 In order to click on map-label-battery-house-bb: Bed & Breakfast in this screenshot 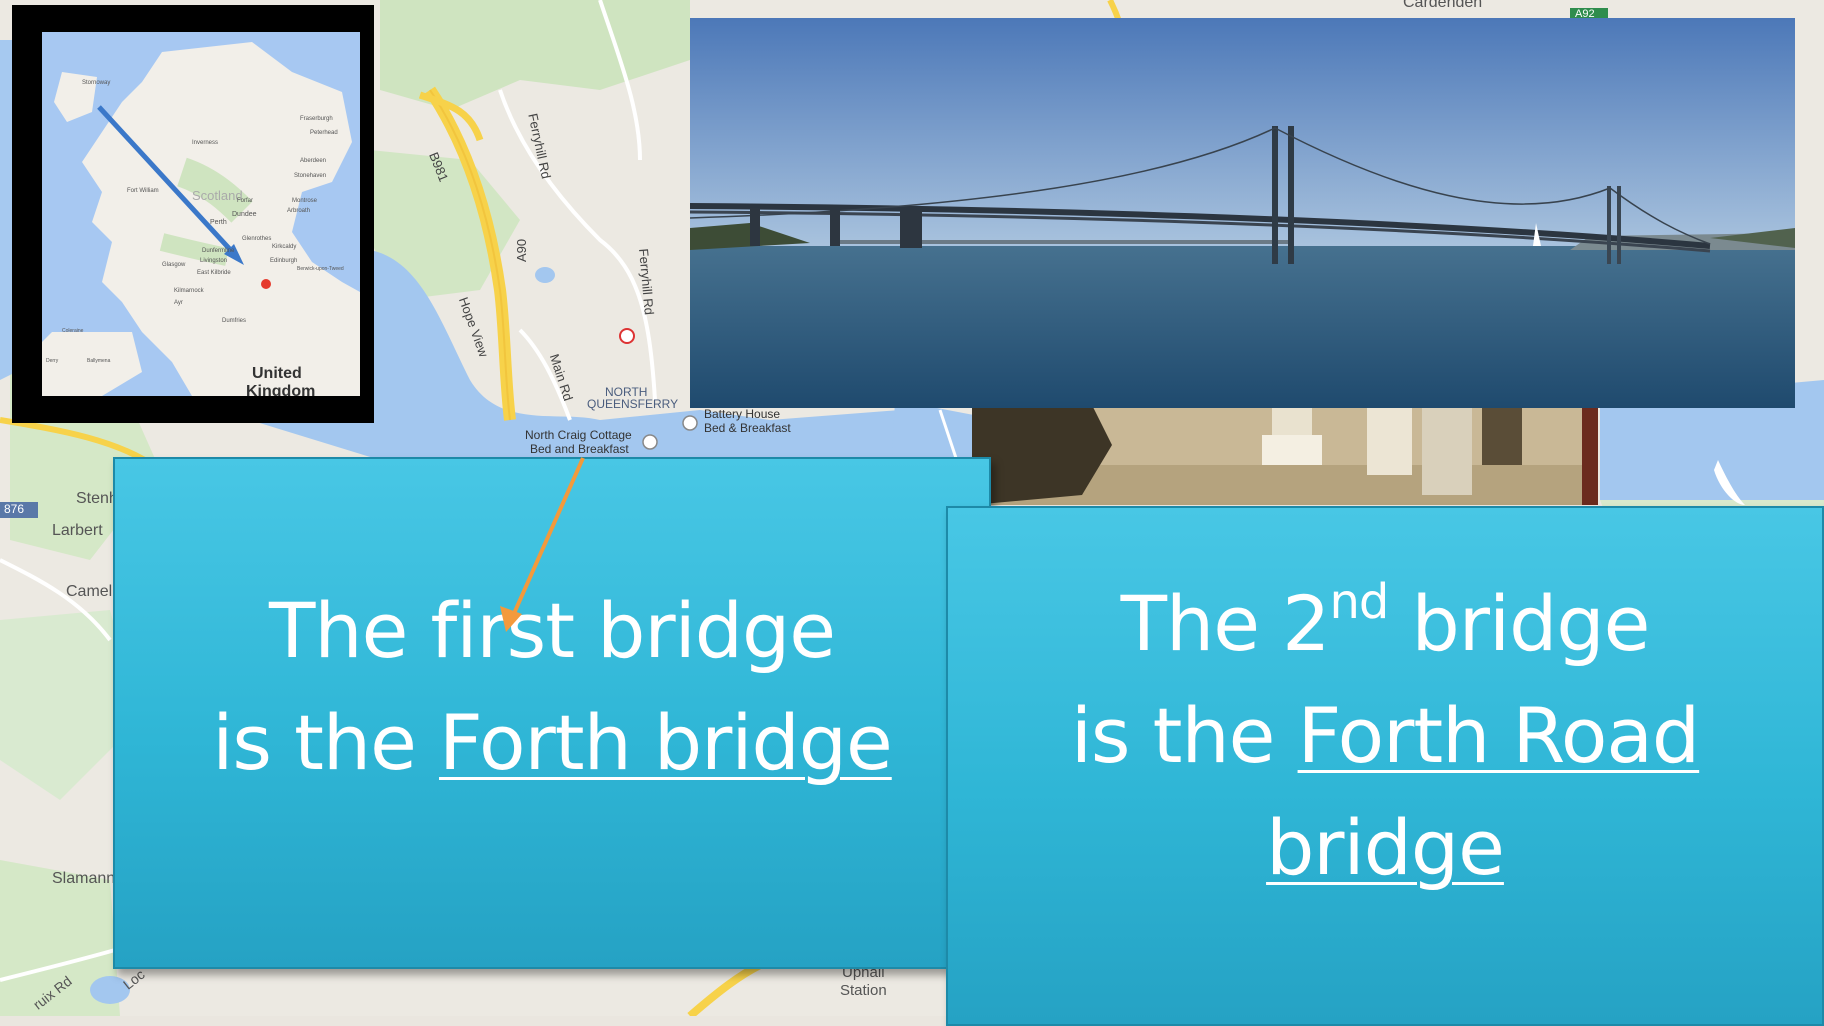, I will do `click(747, 428)`.